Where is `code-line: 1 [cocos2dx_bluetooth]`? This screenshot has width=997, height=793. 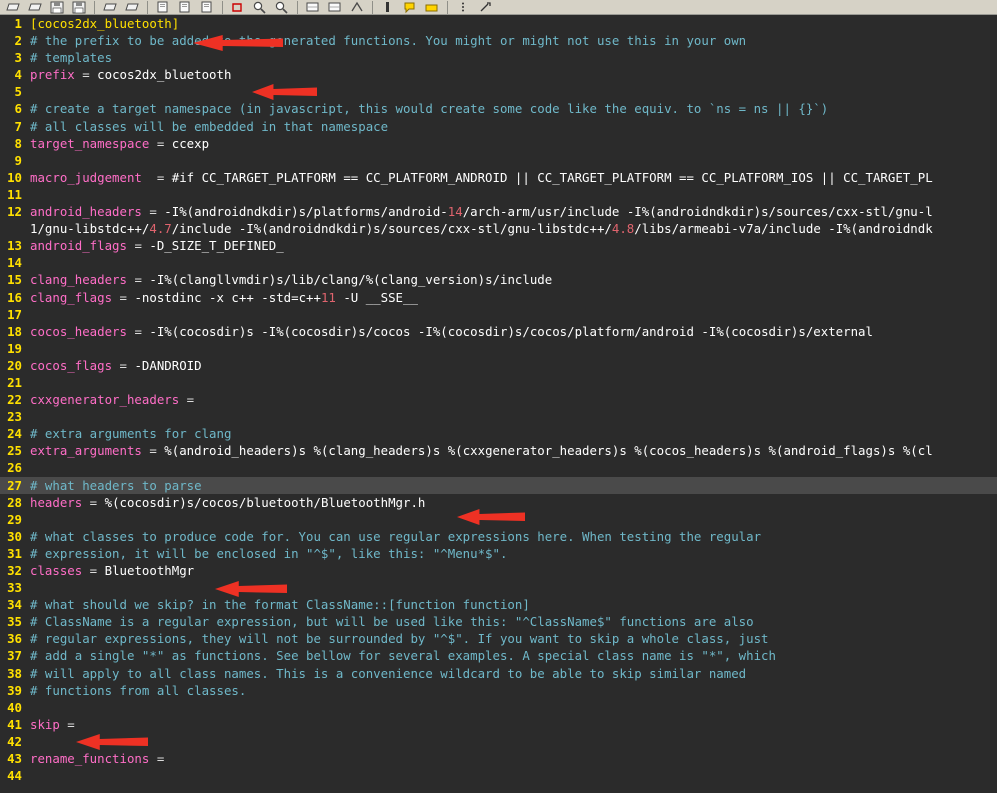
code-line: 1 [cocos2dx_bluetooth] is located at coordinates (498, 24).